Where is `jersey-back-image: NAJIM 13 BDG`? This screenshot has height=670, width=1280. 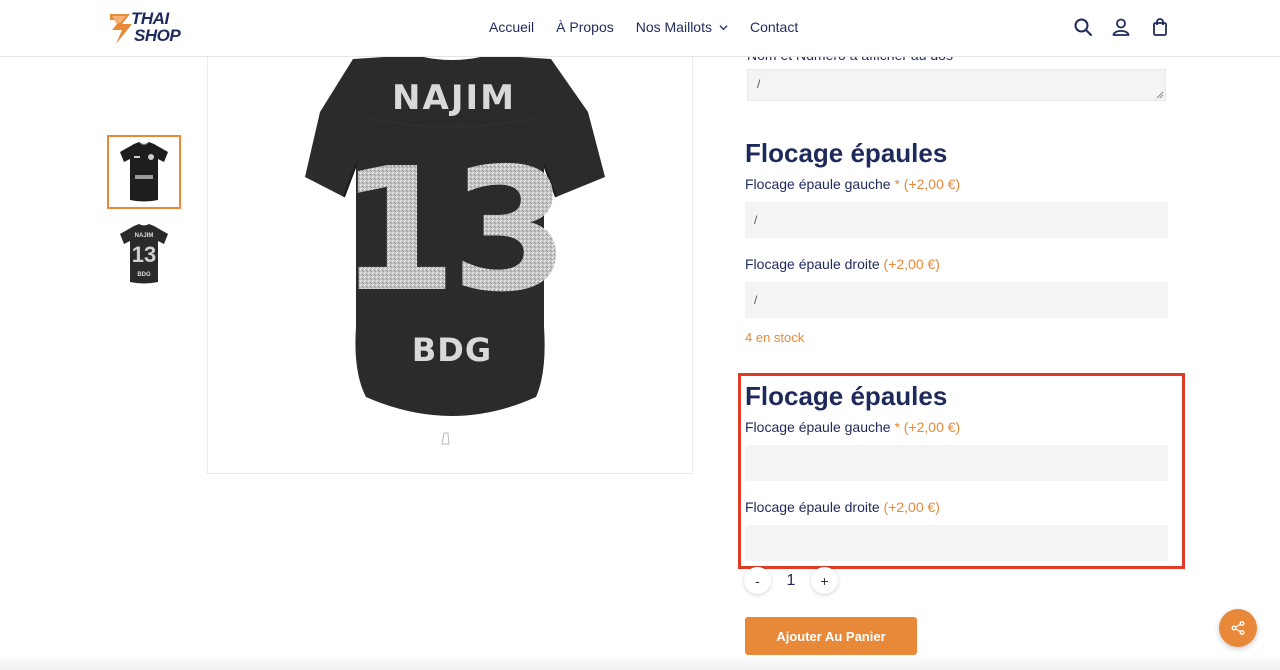
jersey-back-image: NAJIM 13 BDG is located at coordinates (455, 251).